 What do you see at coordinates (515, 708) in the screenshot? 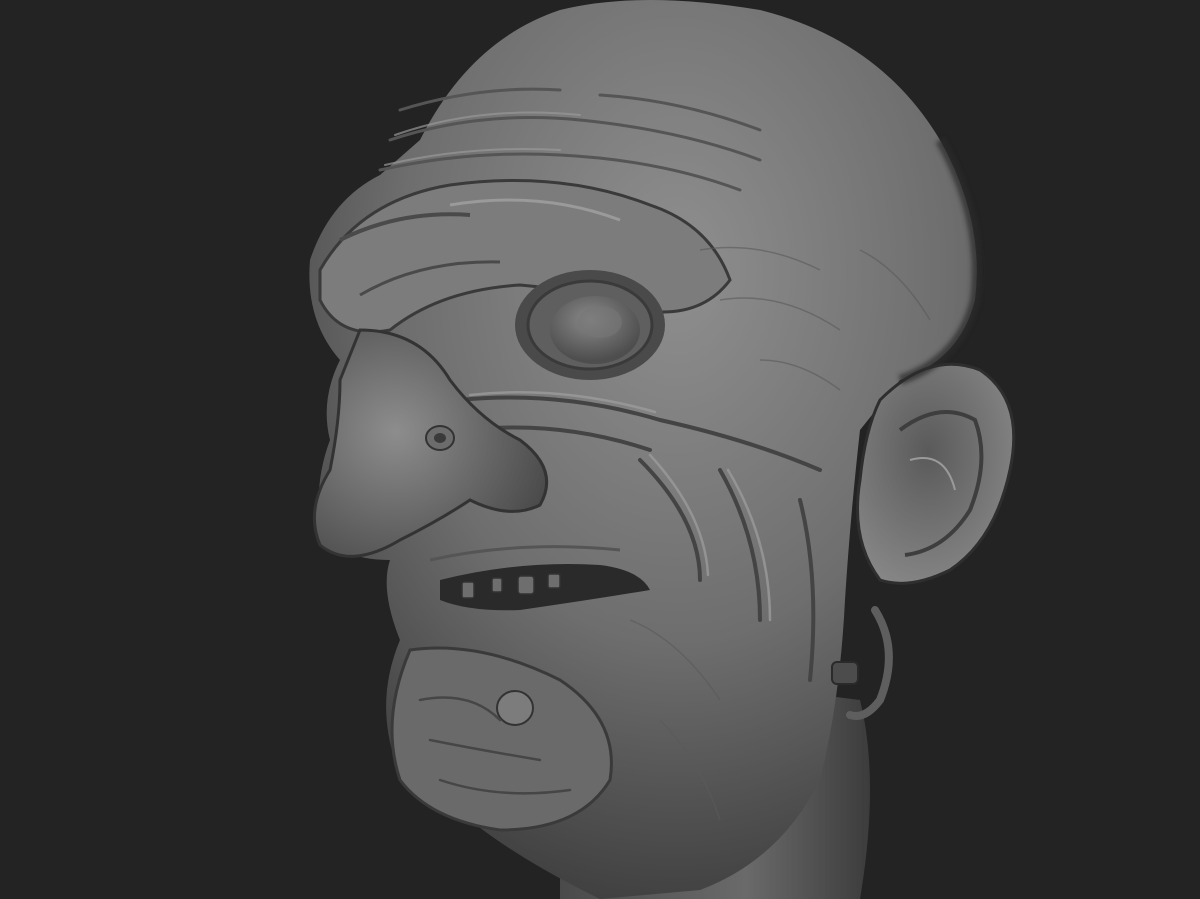
I see `chin-wart` at bounding box center [515, 708].